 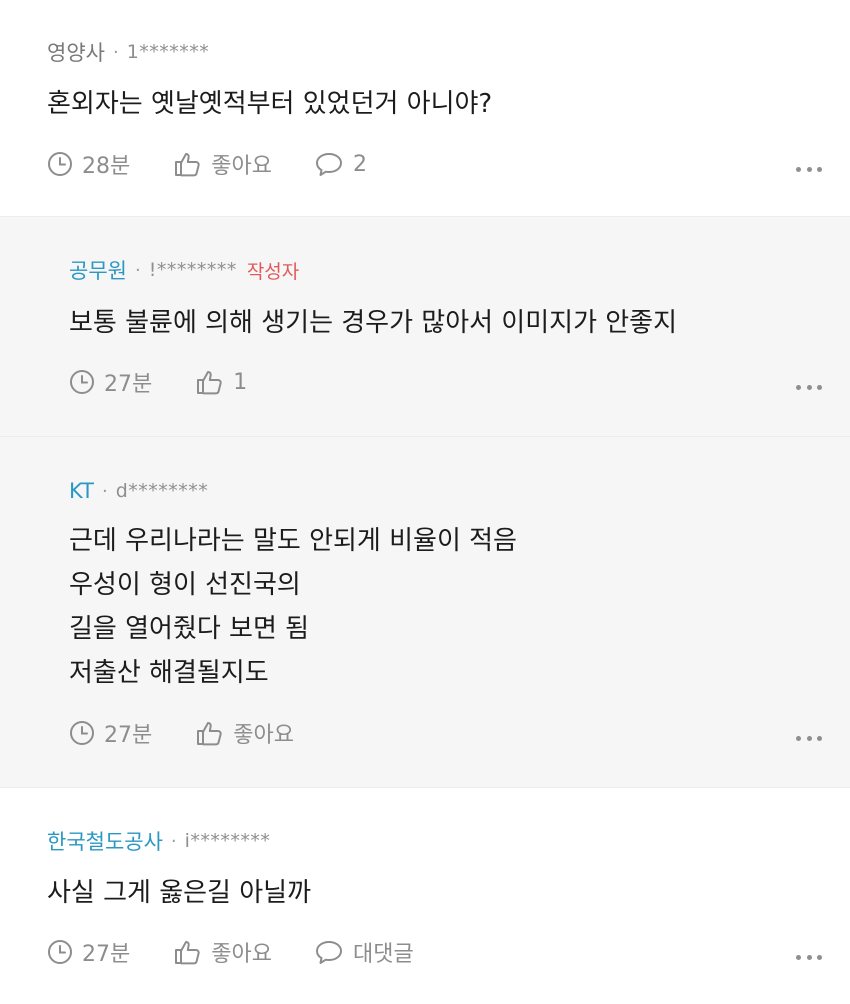 I want to click on comment-meta: 한국철도공사 · i********, so click(x=158, y=841).